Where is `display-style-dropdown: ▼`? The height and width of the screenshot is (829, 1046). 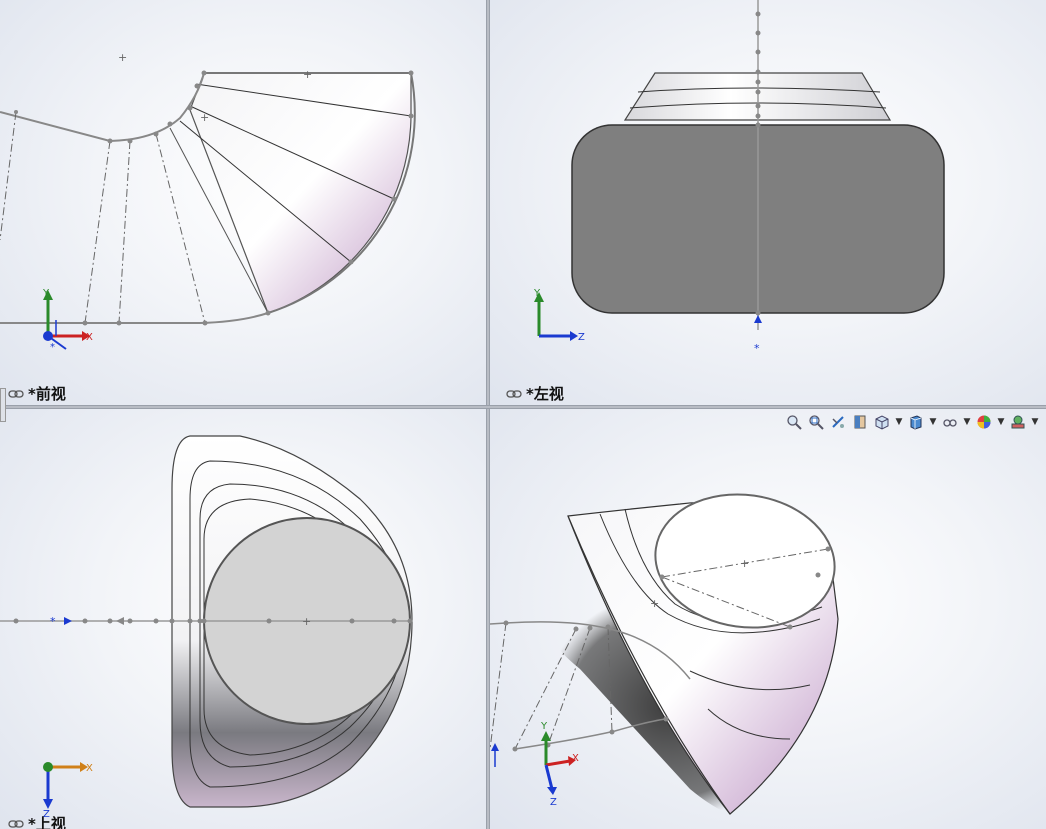 display-style-dropdown: ▼ is located at coordinates (933, 422).